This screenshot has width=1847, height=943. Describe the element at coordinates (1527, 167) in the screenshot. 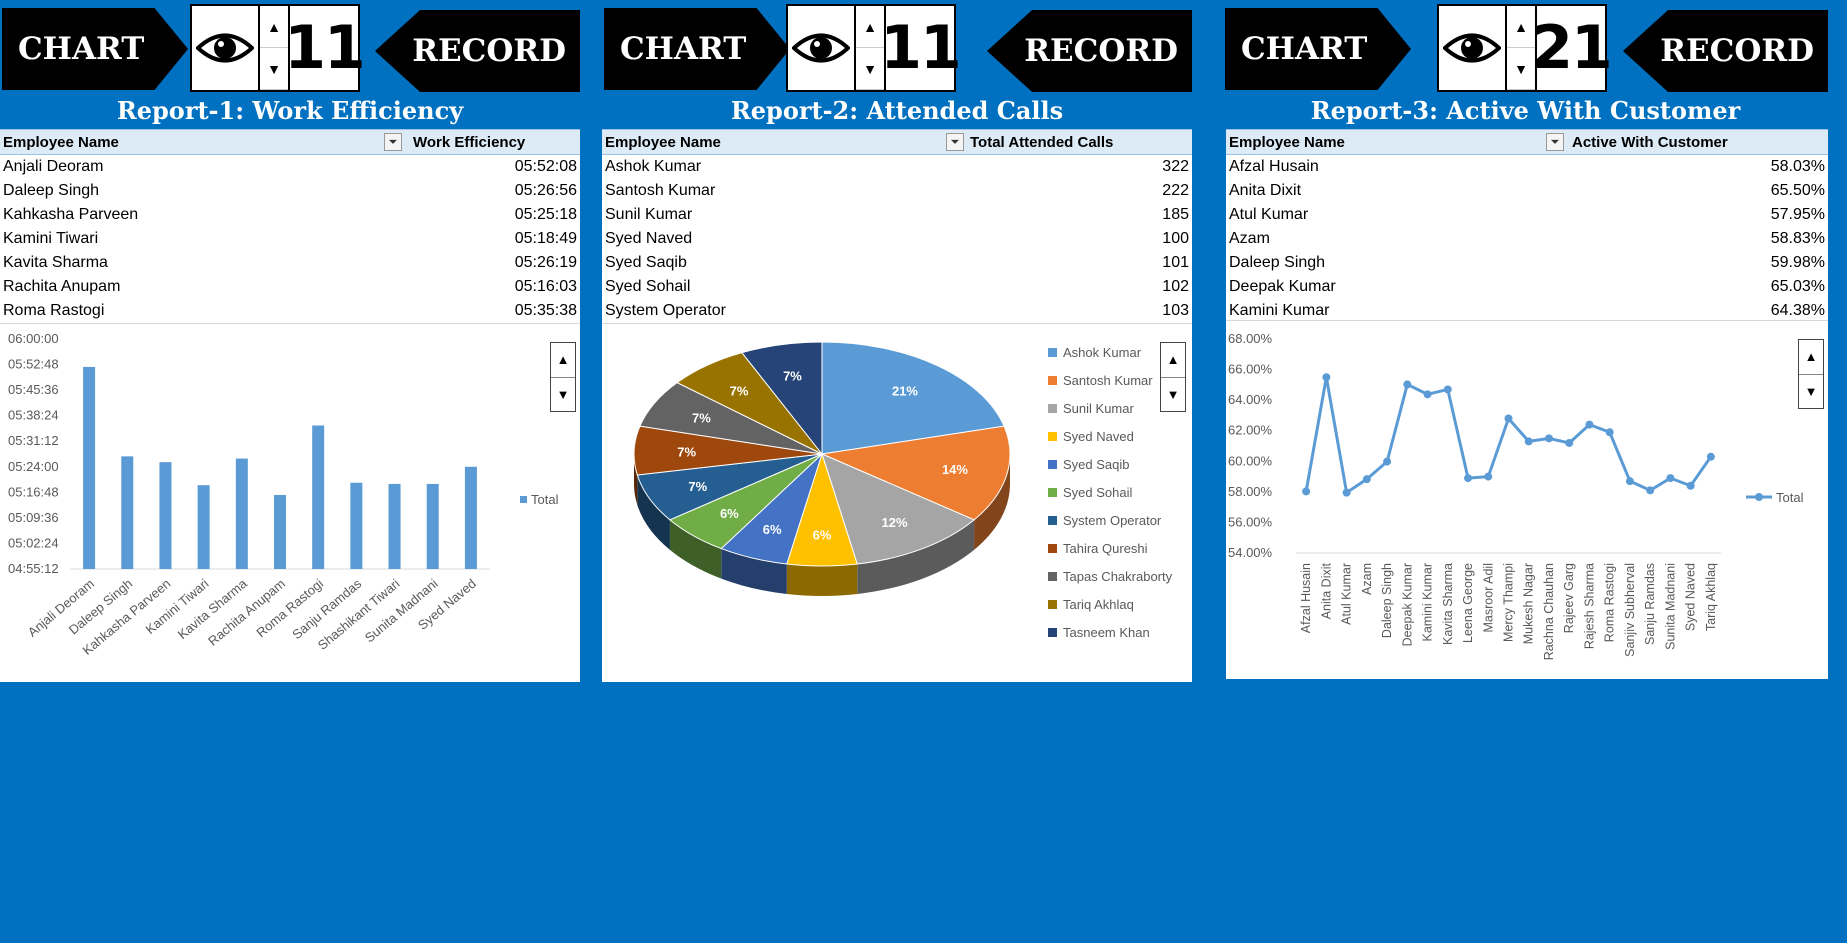

I see `table-row: Afzal Husain 58.03%` at that location.